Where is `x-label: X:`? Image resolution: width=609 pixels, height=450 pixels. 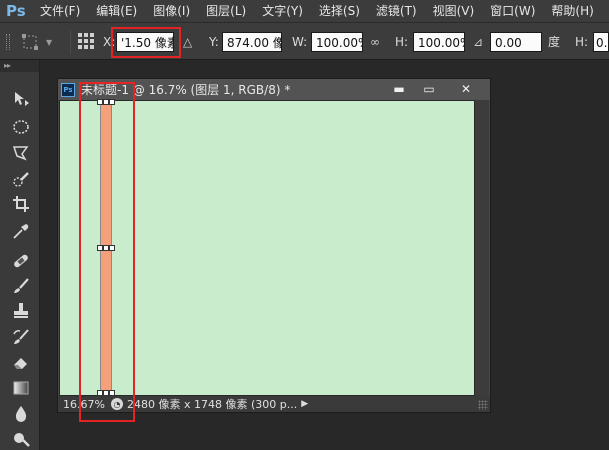
x-label: X: is located at coordinates (109, 42).